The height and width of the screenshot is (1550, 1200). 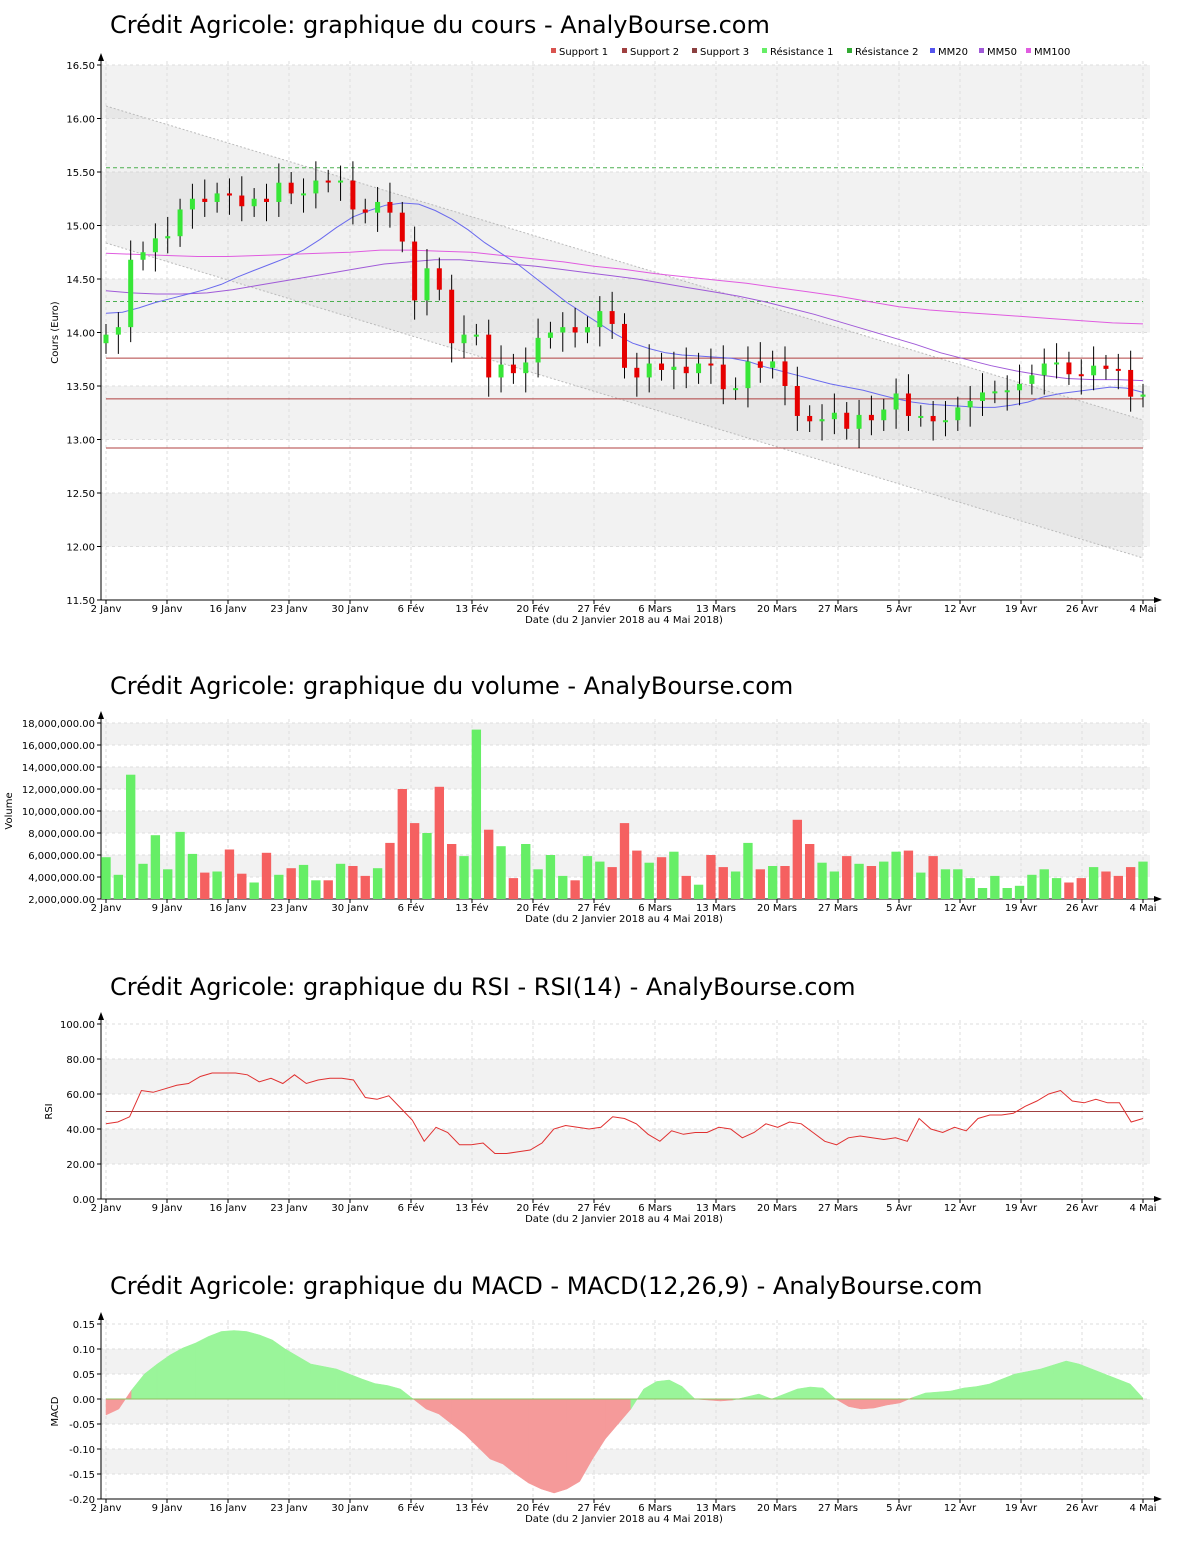 I want to click on volume-ytick-label: 4,000,000.00, so click(x=61, y=878).